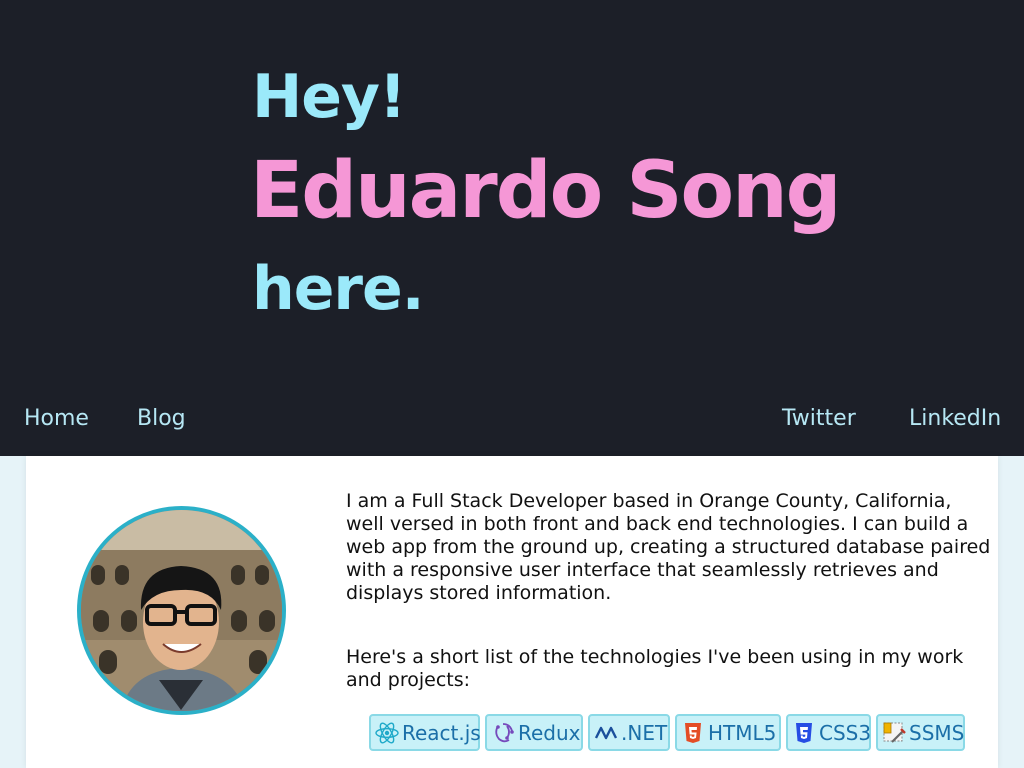 This screenshot has height=768, width=1024. I want to click on tech-badge-label: Redux, so click(549, 732).